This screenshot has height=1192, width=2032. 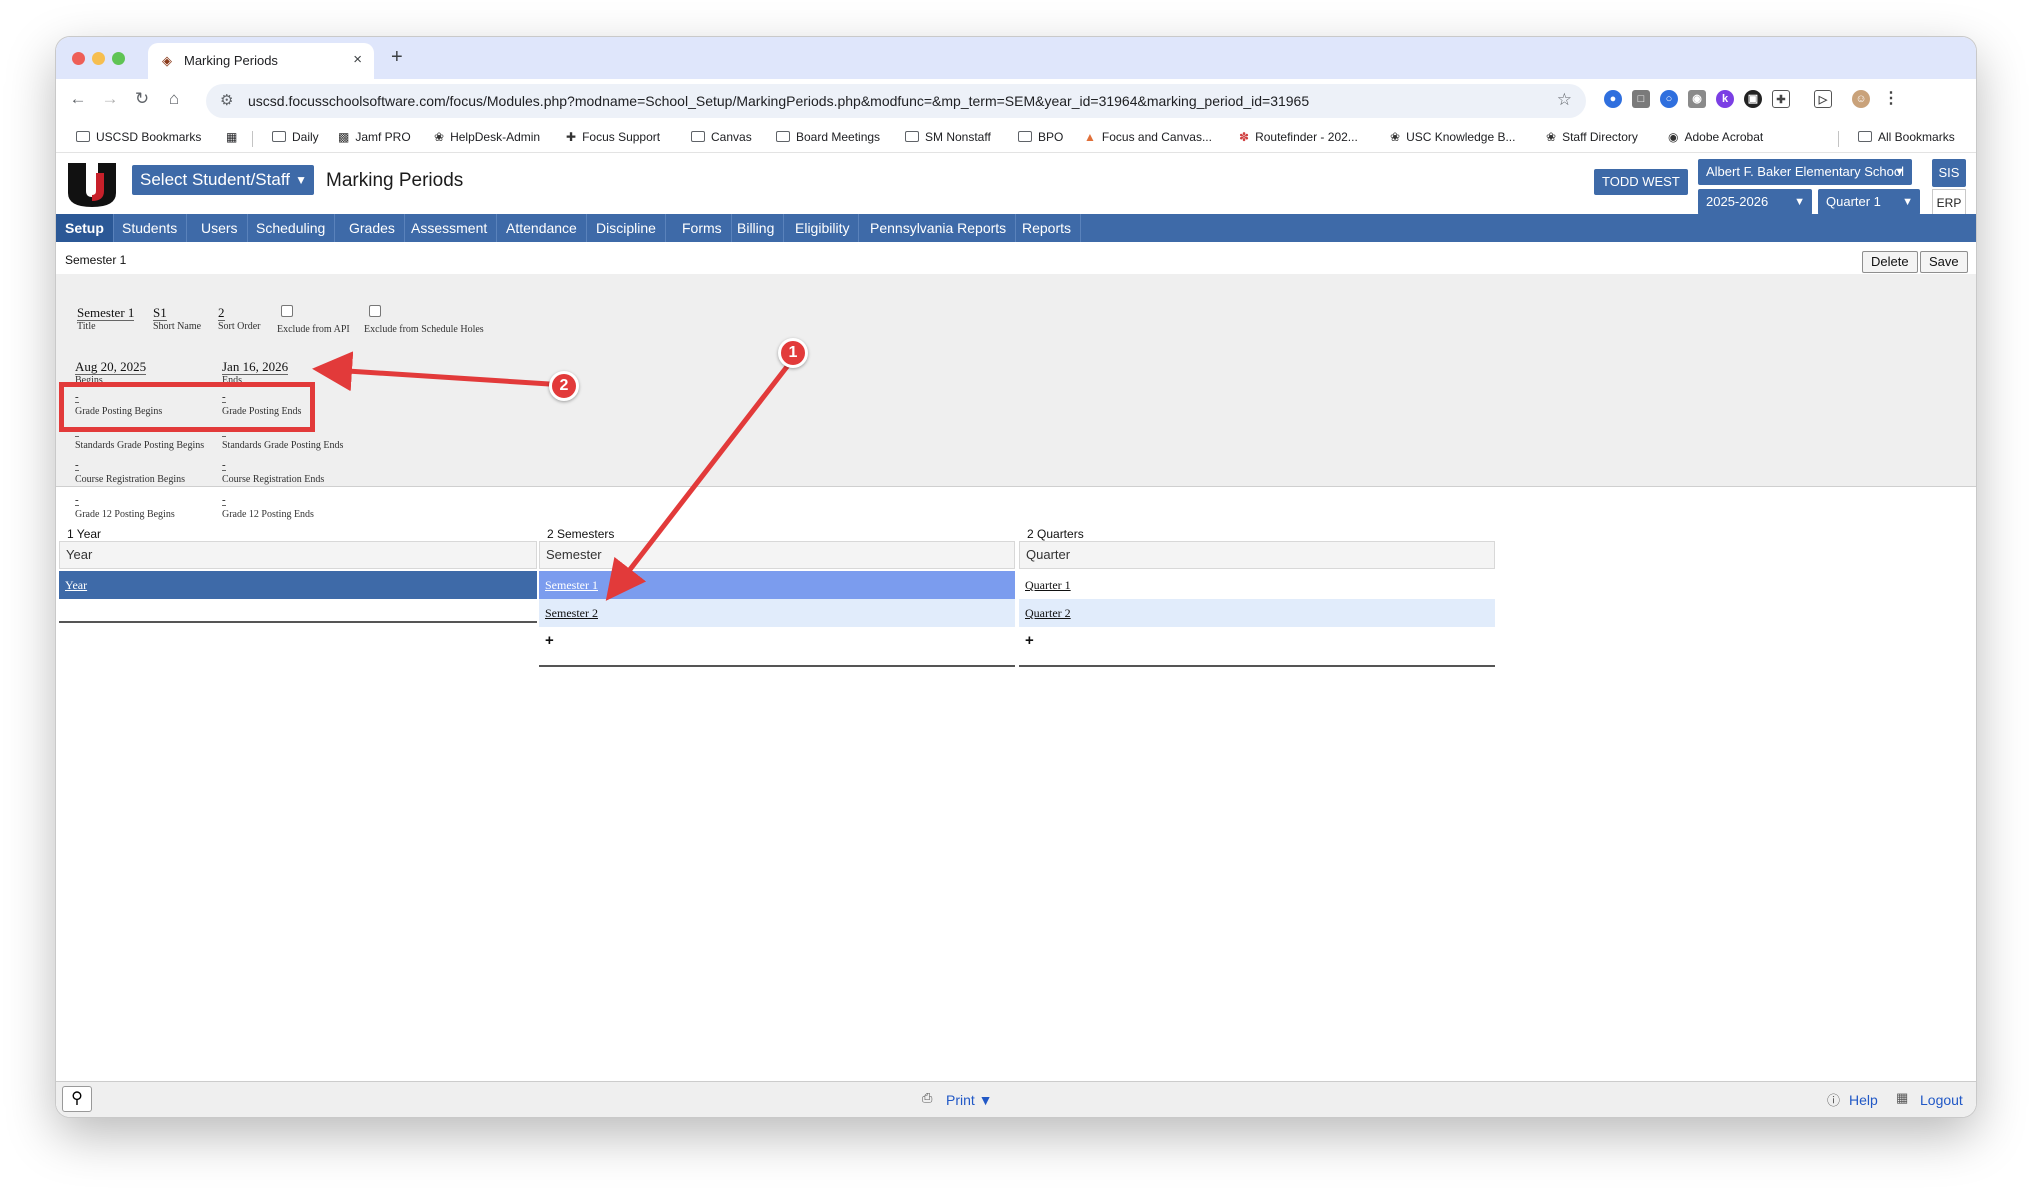 I want to click on bookmark-star-icon: ☆, so click(x=1564, y=100).